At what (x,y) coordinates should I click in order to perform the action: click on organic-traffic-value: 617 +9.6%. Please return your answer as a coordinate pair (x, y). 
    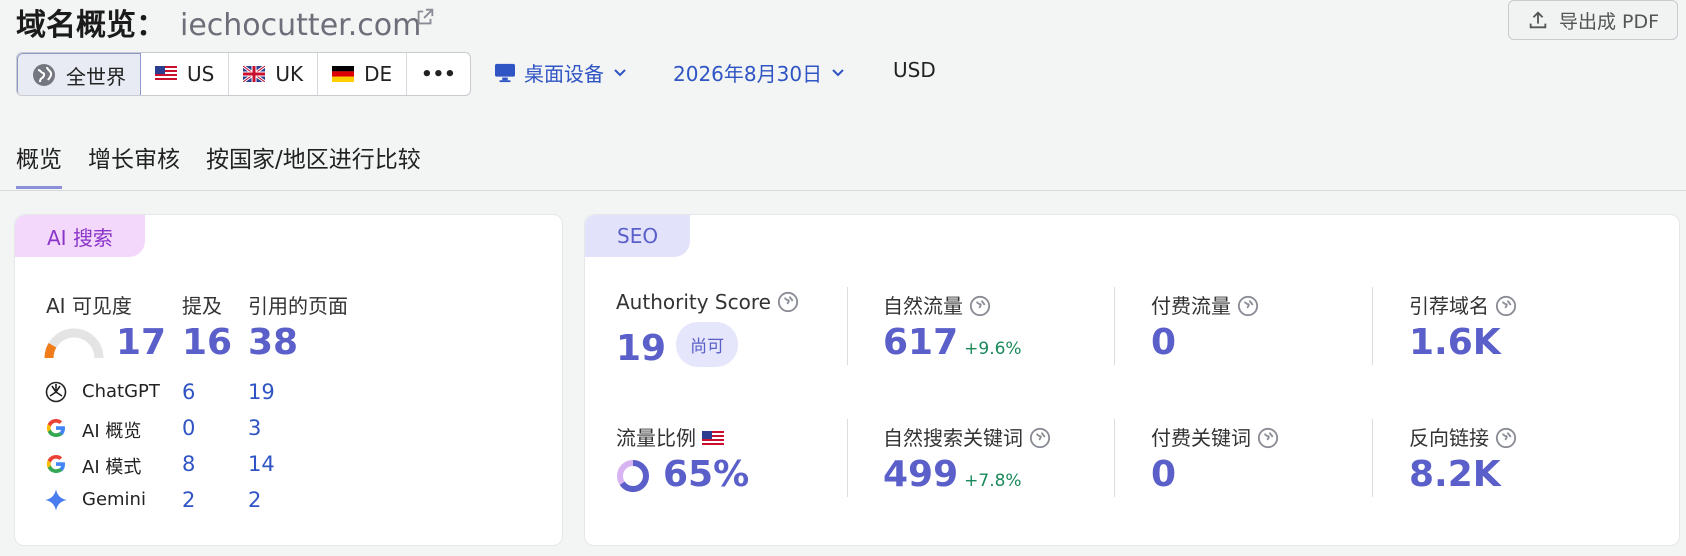
    Looking at the image, I should click on (952, 342).